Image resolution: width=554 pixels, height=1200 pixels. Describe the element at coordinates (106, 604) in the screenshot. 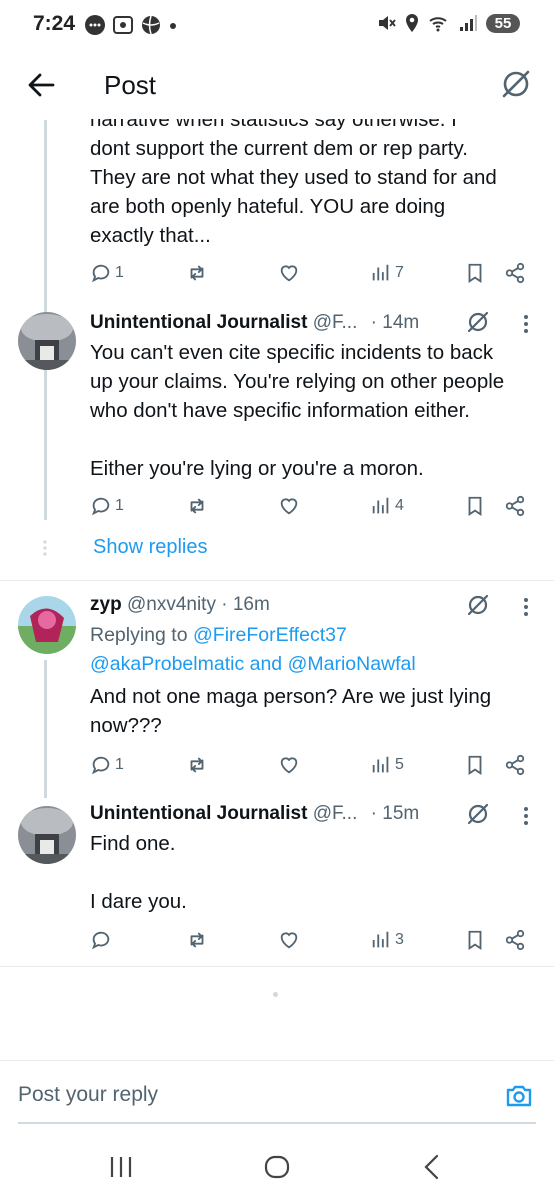

I see `author-name: zyp` at that location.